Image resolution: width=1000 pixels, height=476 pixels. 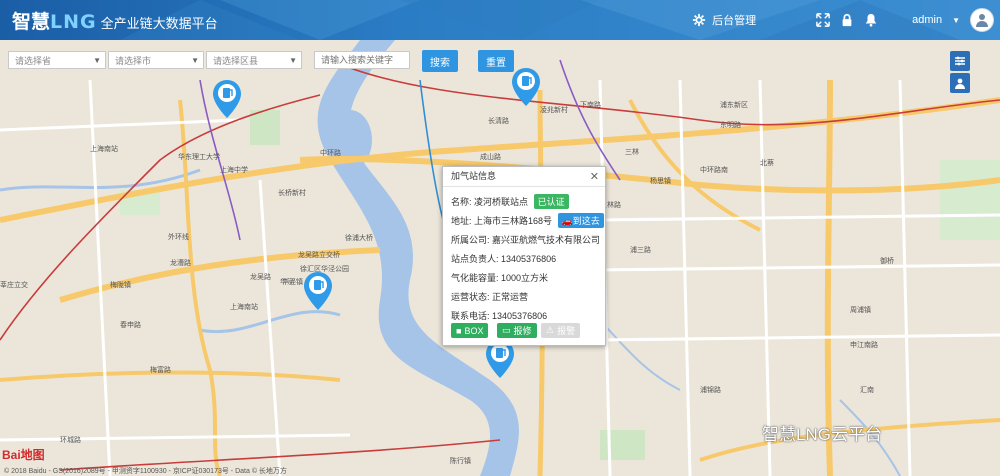 What do you see at coordinates (529, 259) in the screenshot?
I see `manager-value: 13405376806` at bounding box center [529, 259].